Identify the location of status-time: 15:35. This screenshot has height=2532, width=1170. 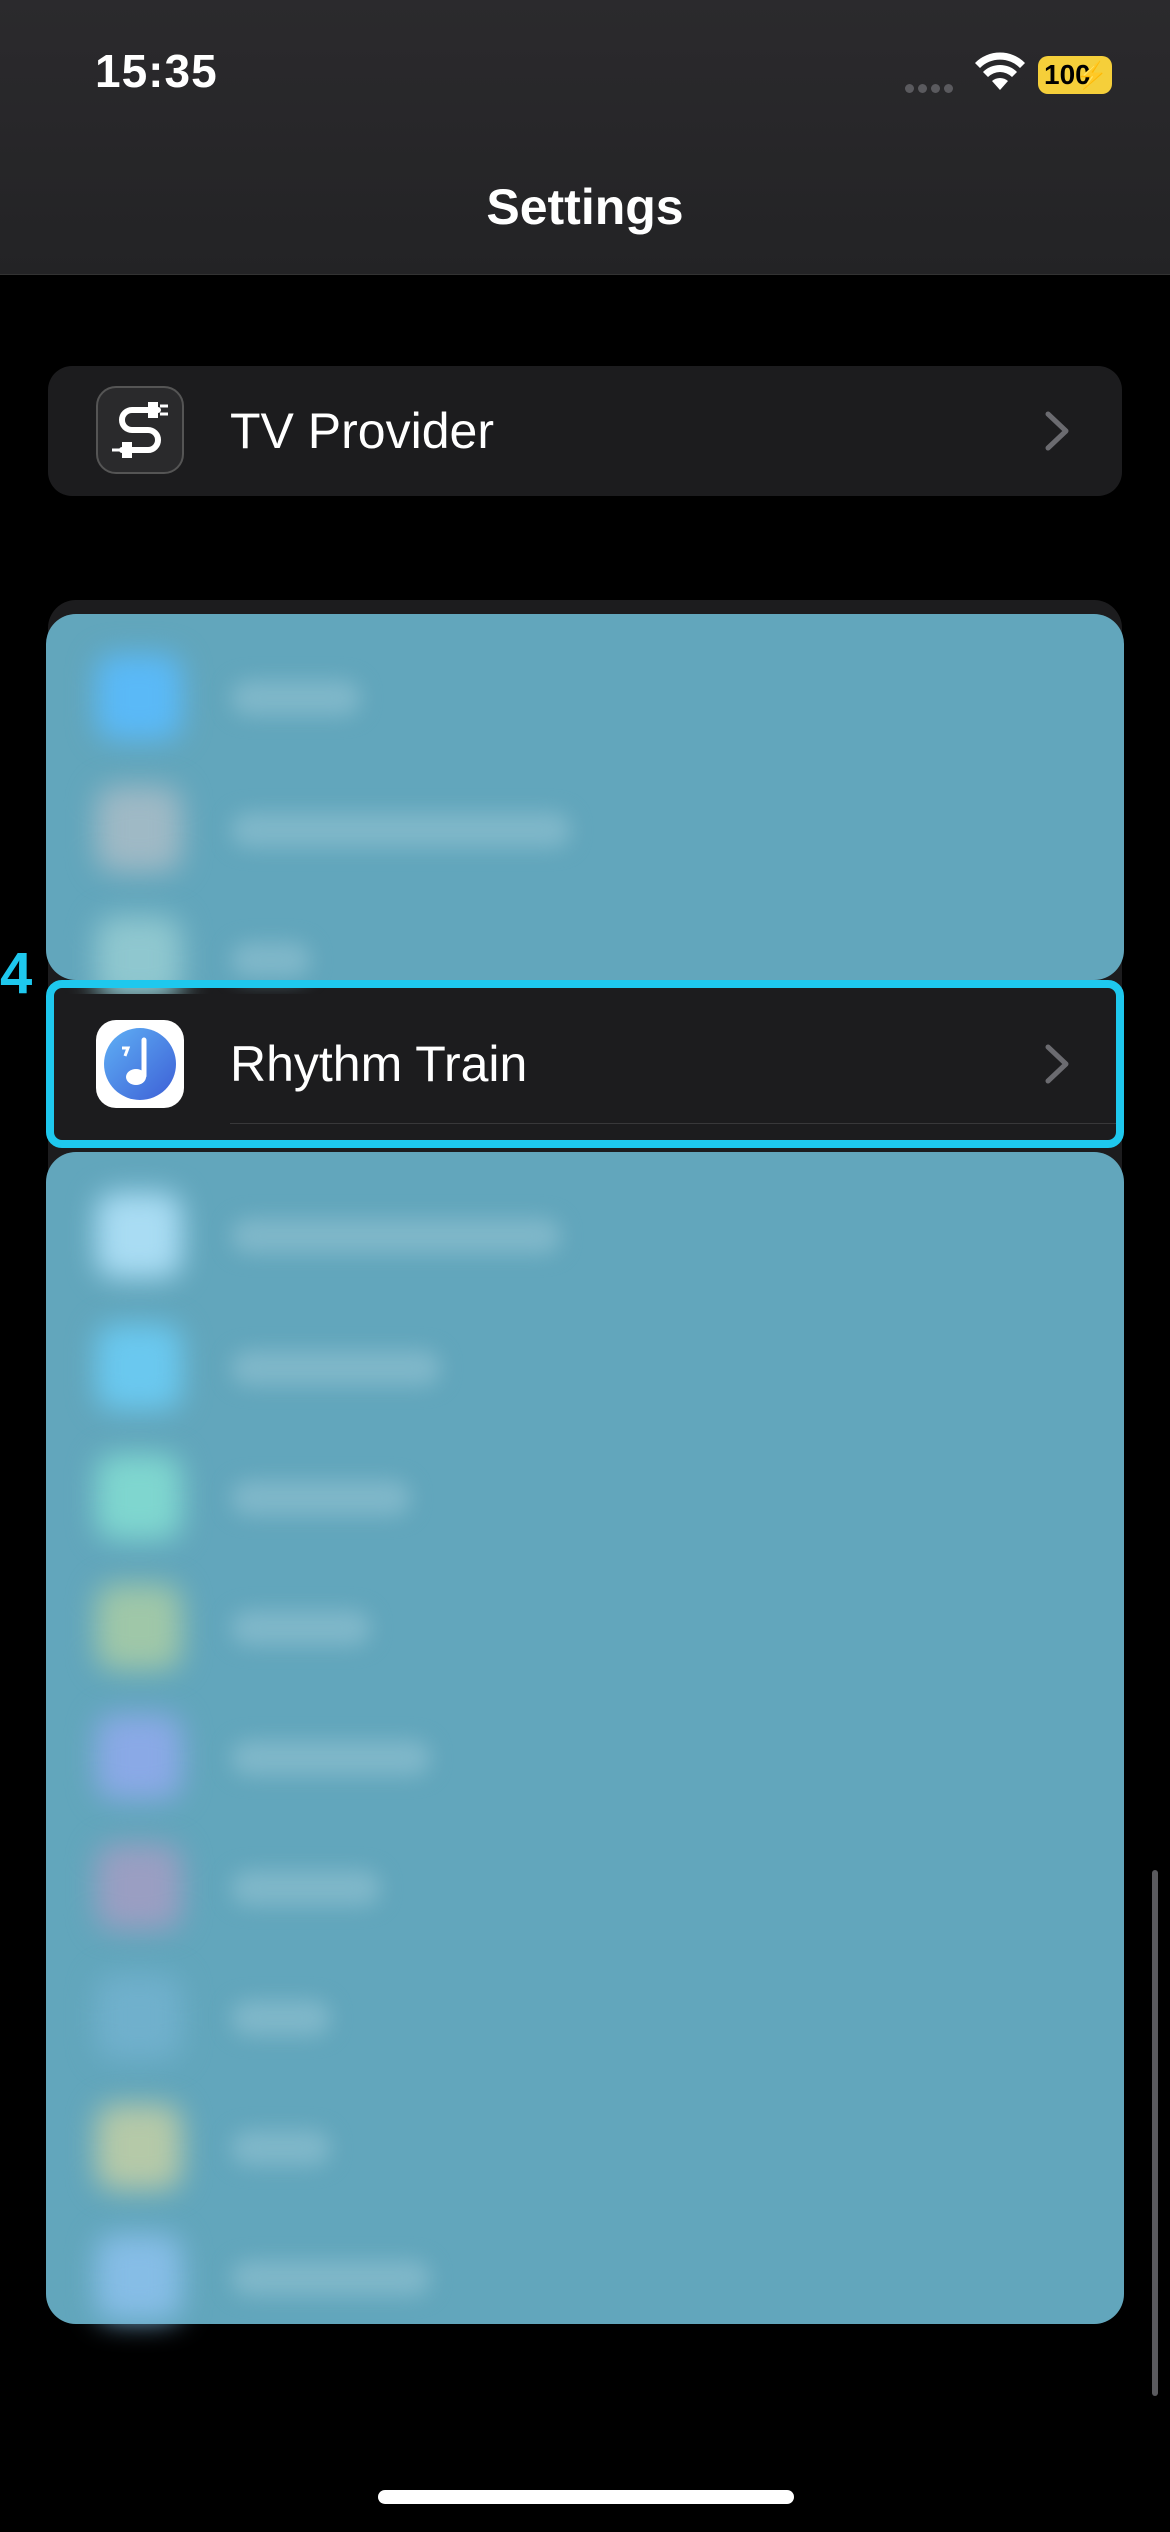
(156, 71).